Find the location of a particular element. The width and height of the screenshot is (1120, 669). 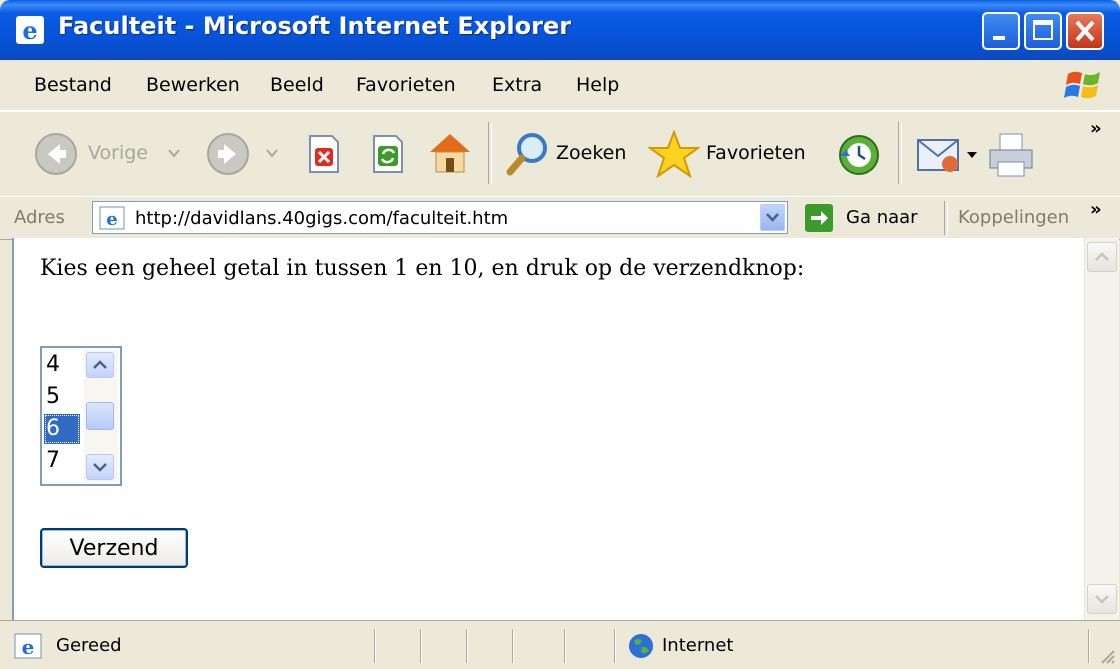

submit-button: Verzend is located at coordinates (114, 548).